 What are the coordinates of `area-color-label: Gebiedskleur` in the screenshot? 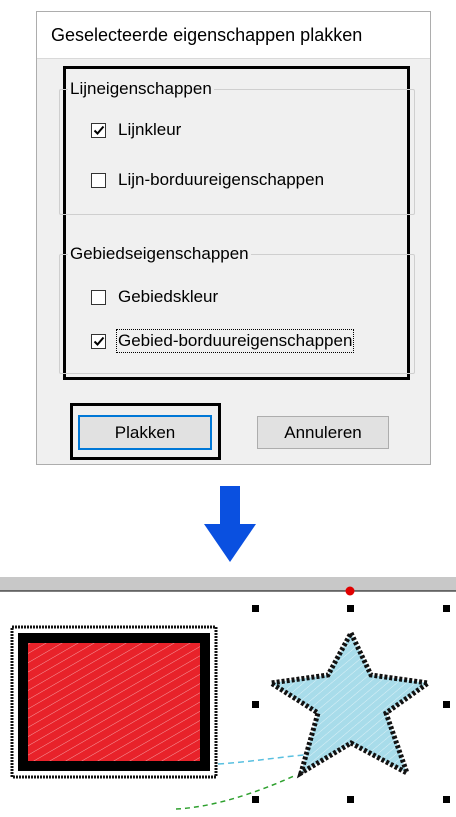 It's located at (168, 296).